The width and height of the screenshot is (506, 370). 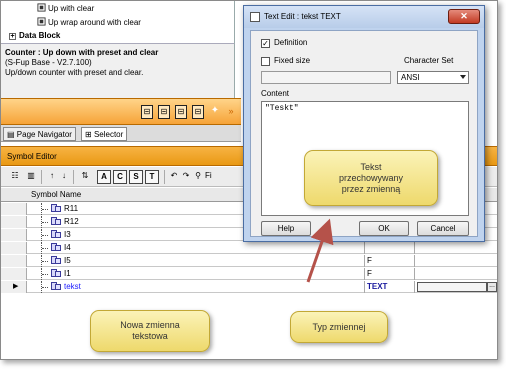 I want to click on callout-line: Nowa zmienna, so click(x=150, y=325).